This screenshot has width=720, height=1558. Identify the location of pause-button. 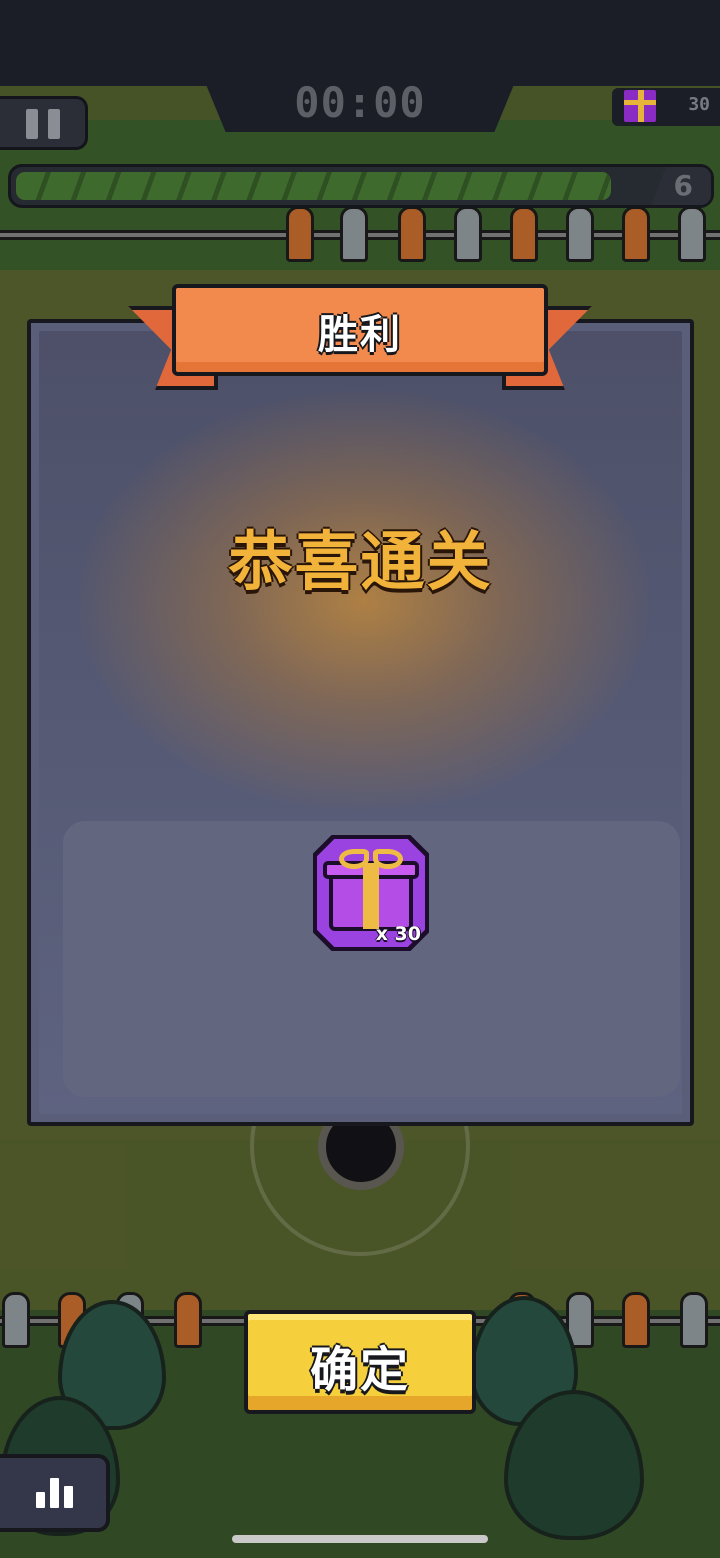
(44, 123).